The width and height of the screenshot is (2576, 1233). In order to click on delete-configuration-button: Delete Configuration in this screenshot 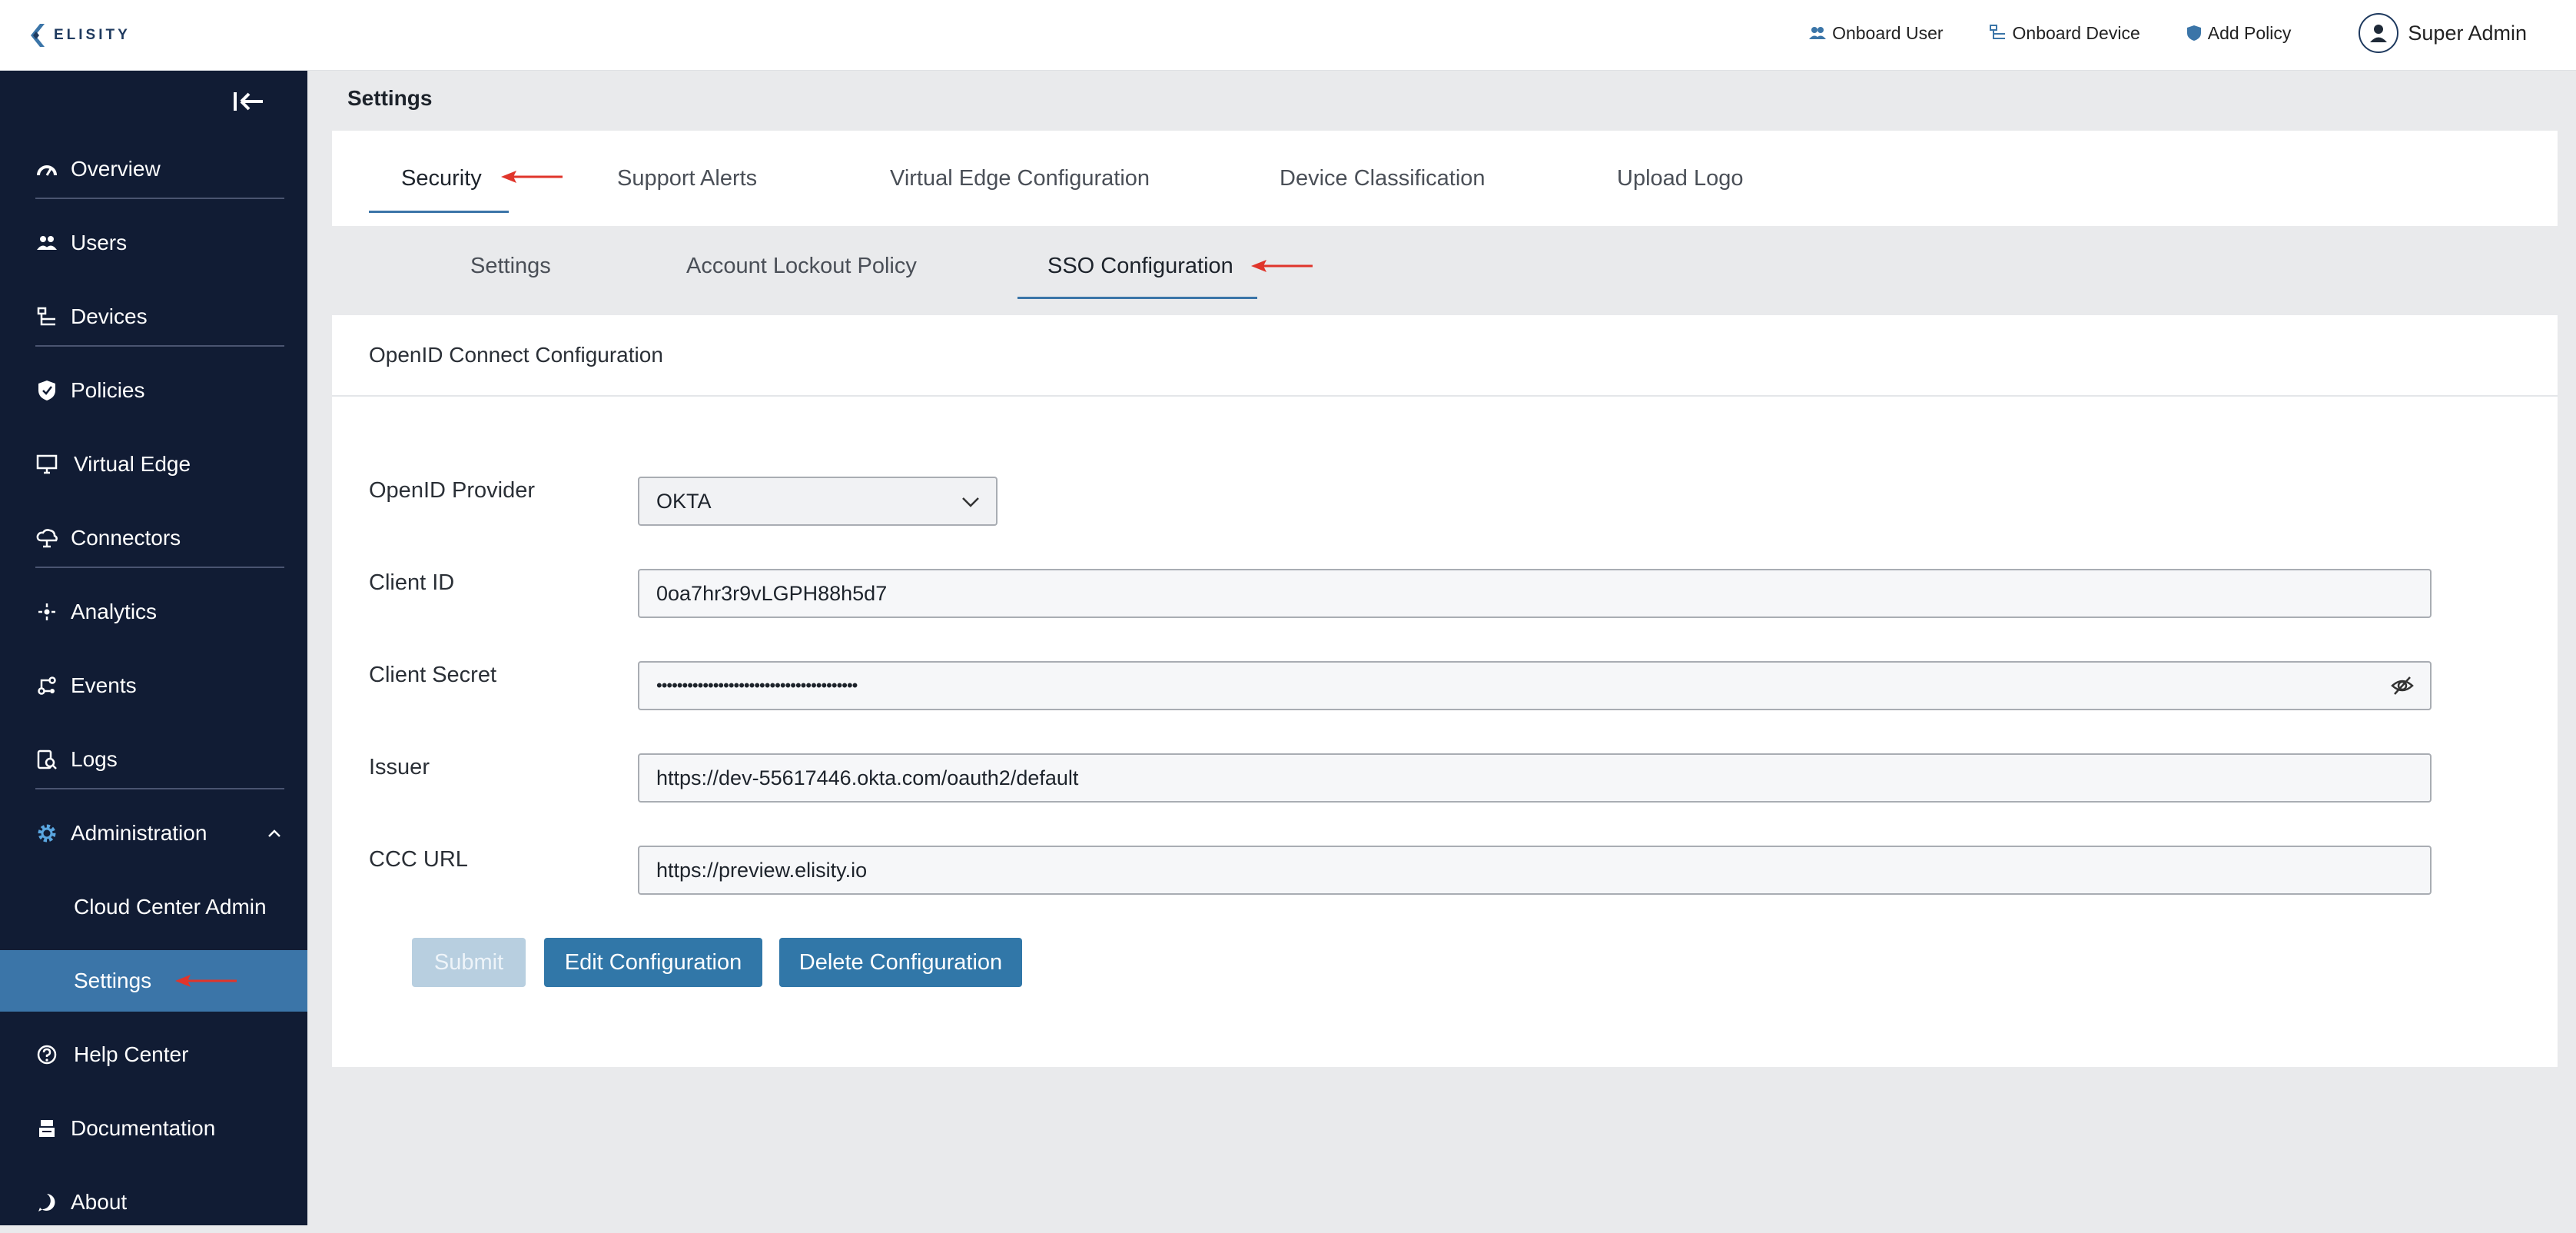, I will do `click(900, 963)`.